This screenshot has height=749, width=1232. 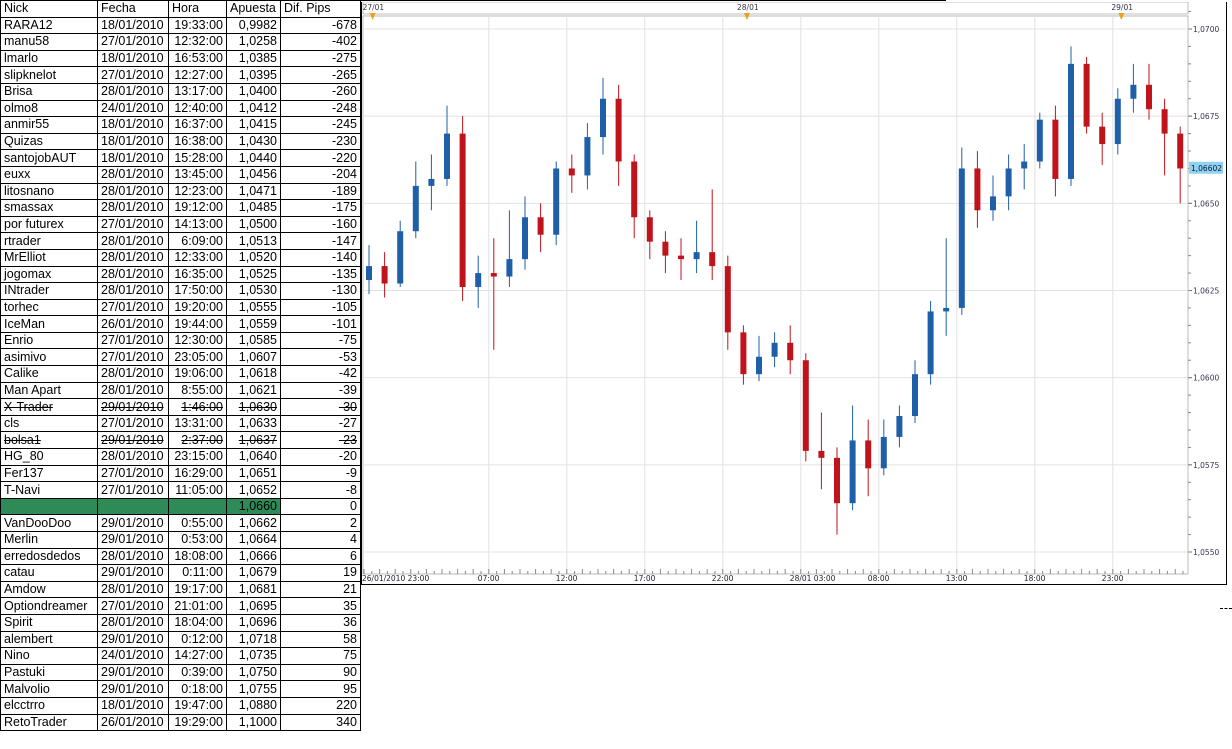 I want to click on table-row: rtrader 28/01/2010 6:09:00 1,0513 -147, so click(x=180, y=241).